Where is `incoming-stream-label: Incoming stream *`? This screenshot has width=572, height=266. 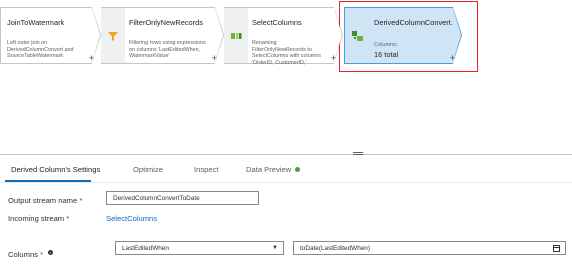
incoming-stream-label: Incoming stream * is located at coordinates (39, 218).